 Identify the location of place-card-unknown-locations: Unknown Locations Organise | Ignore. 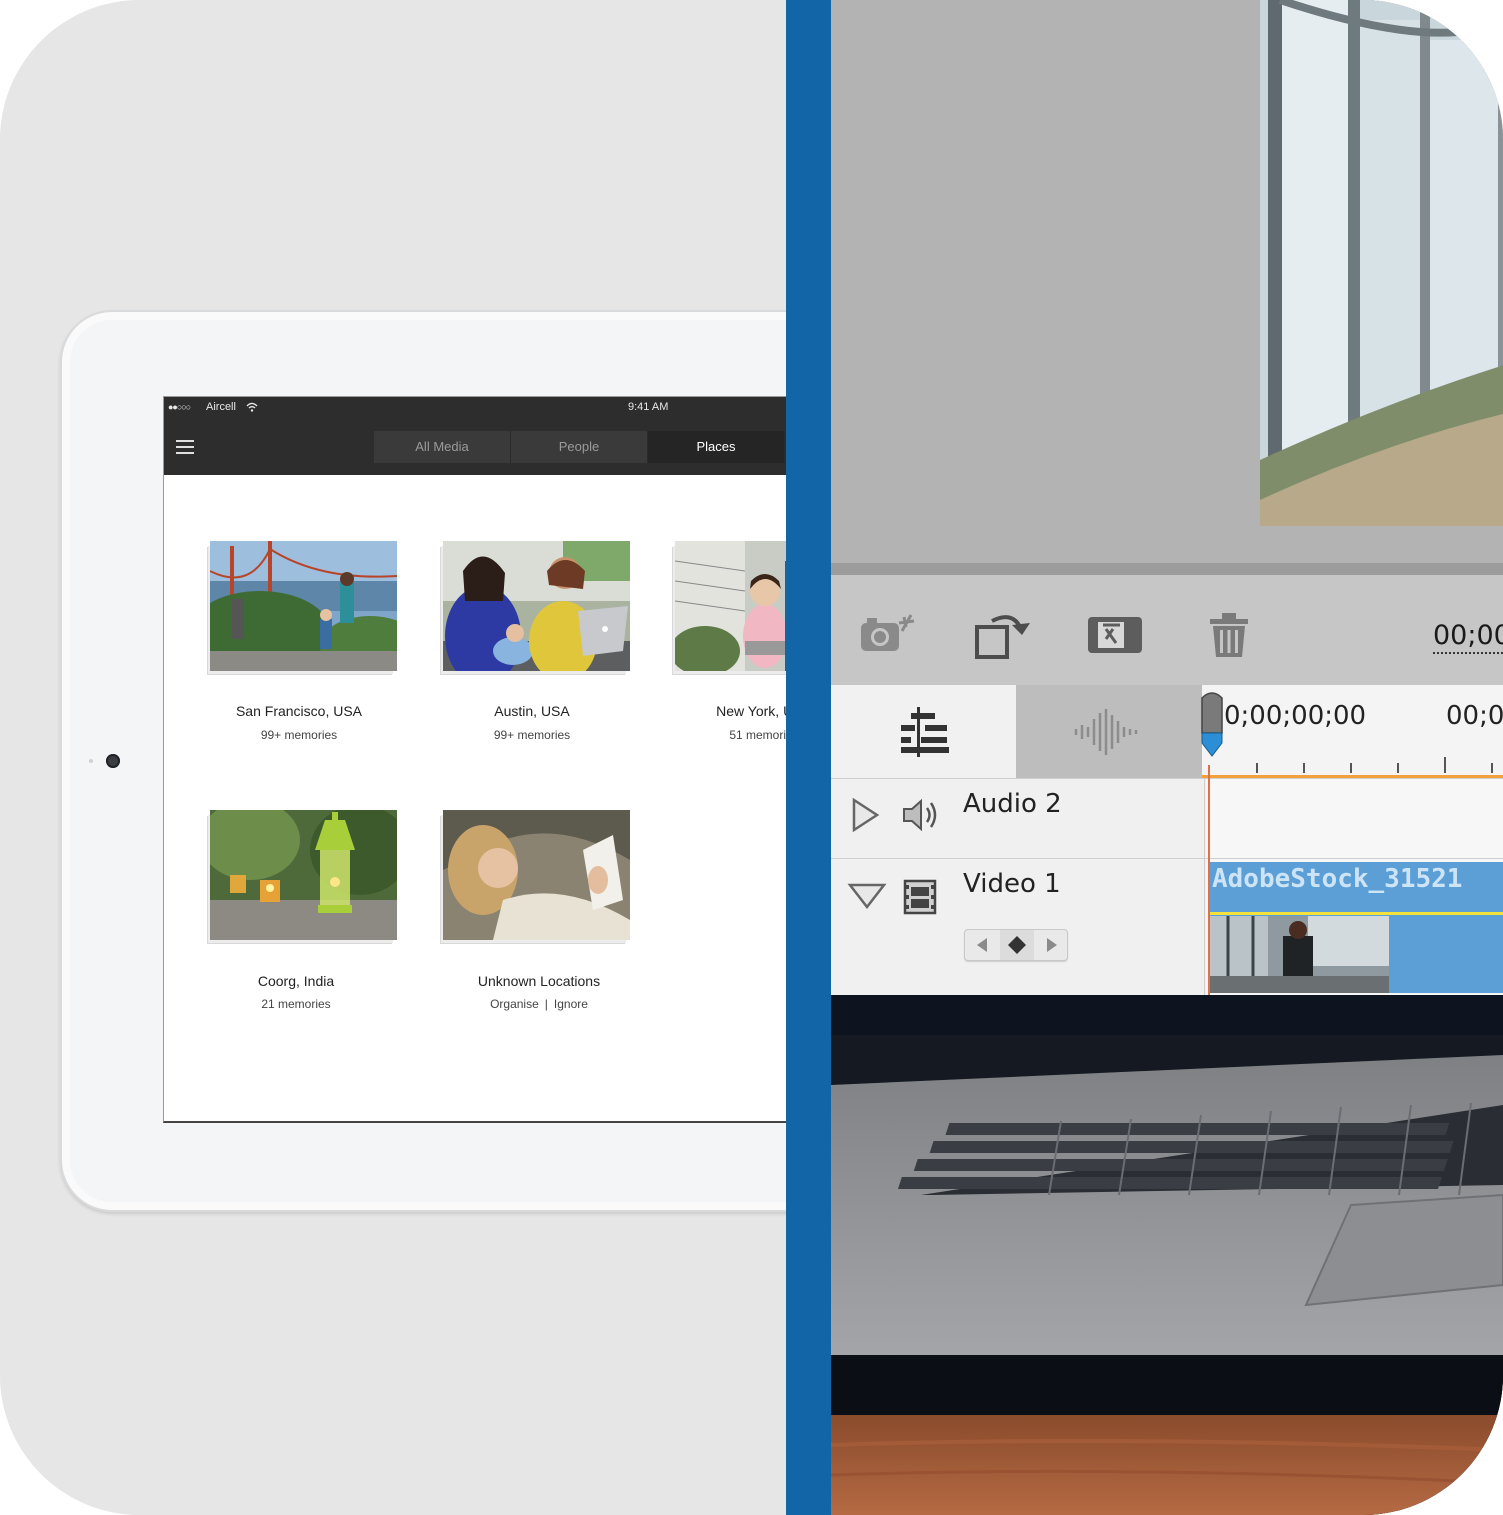
(539, 915).